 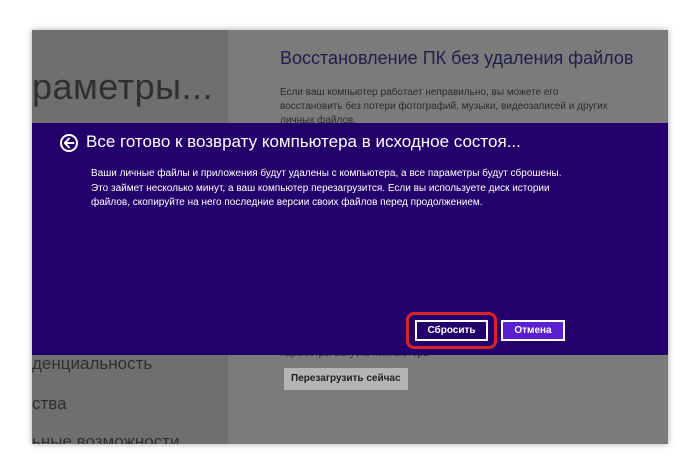 What do you see at coordinates (451, 330) in the screenshot?
I see `reset-button: Сбросить` at bounding box center [451, 330].